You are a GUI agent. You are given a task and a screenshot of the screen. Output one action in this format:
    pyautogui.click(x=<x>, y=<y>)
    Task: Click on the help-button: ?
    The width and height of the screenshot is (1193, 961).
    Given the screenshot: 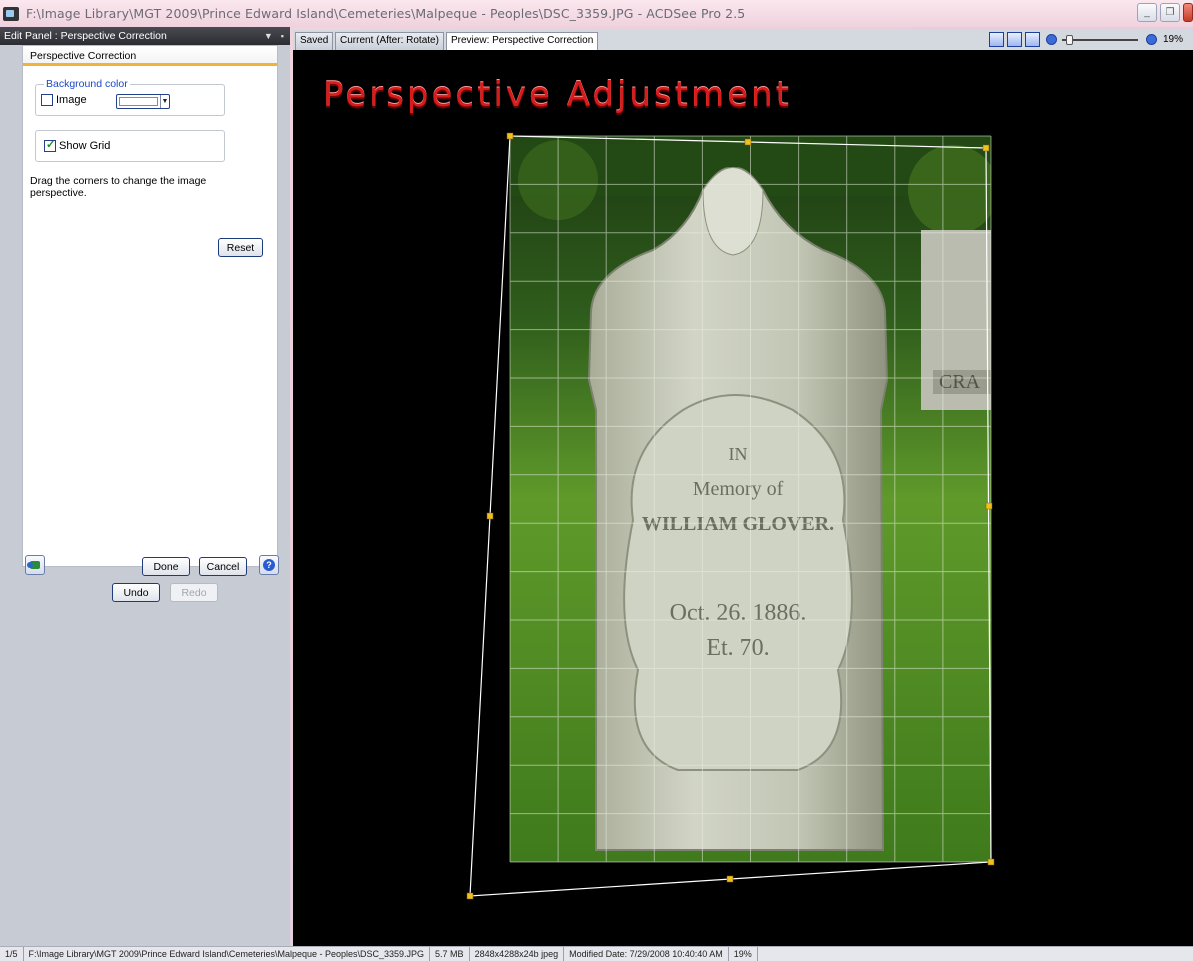 What is the action you would take?
    pyautogui.click(x=269, y=565)
    